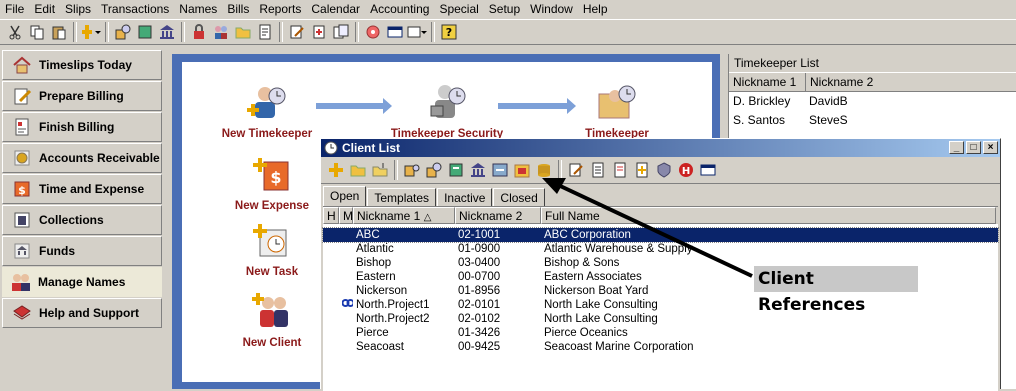 The height and width of the screenshot is (391, 1016). What do you see at coordinates (272, 272) in the screenshot?
I see `flow-label: New Task` at bounding box center [272, 272].